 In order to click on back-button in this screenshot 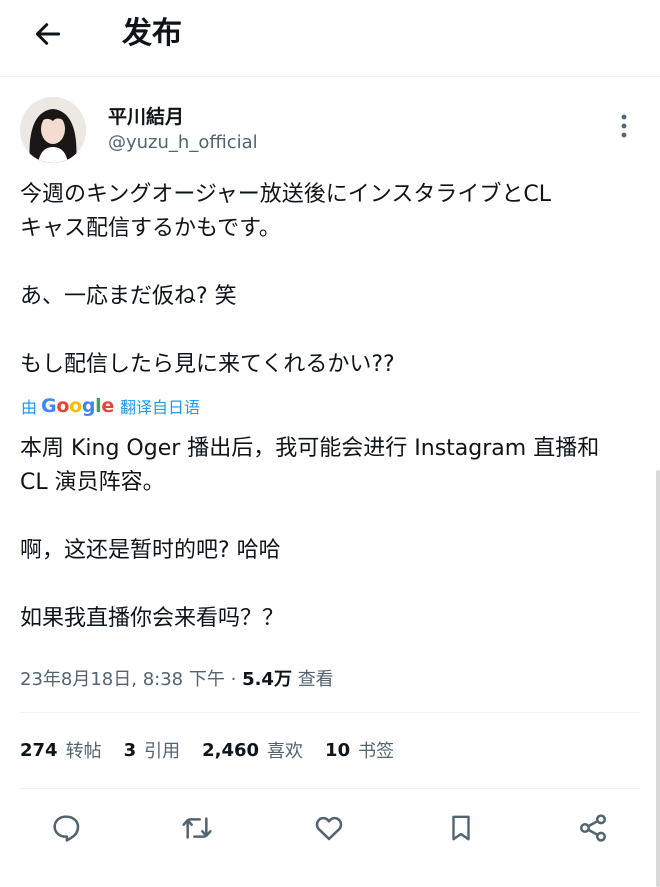, I will do `click(48, 34)`.